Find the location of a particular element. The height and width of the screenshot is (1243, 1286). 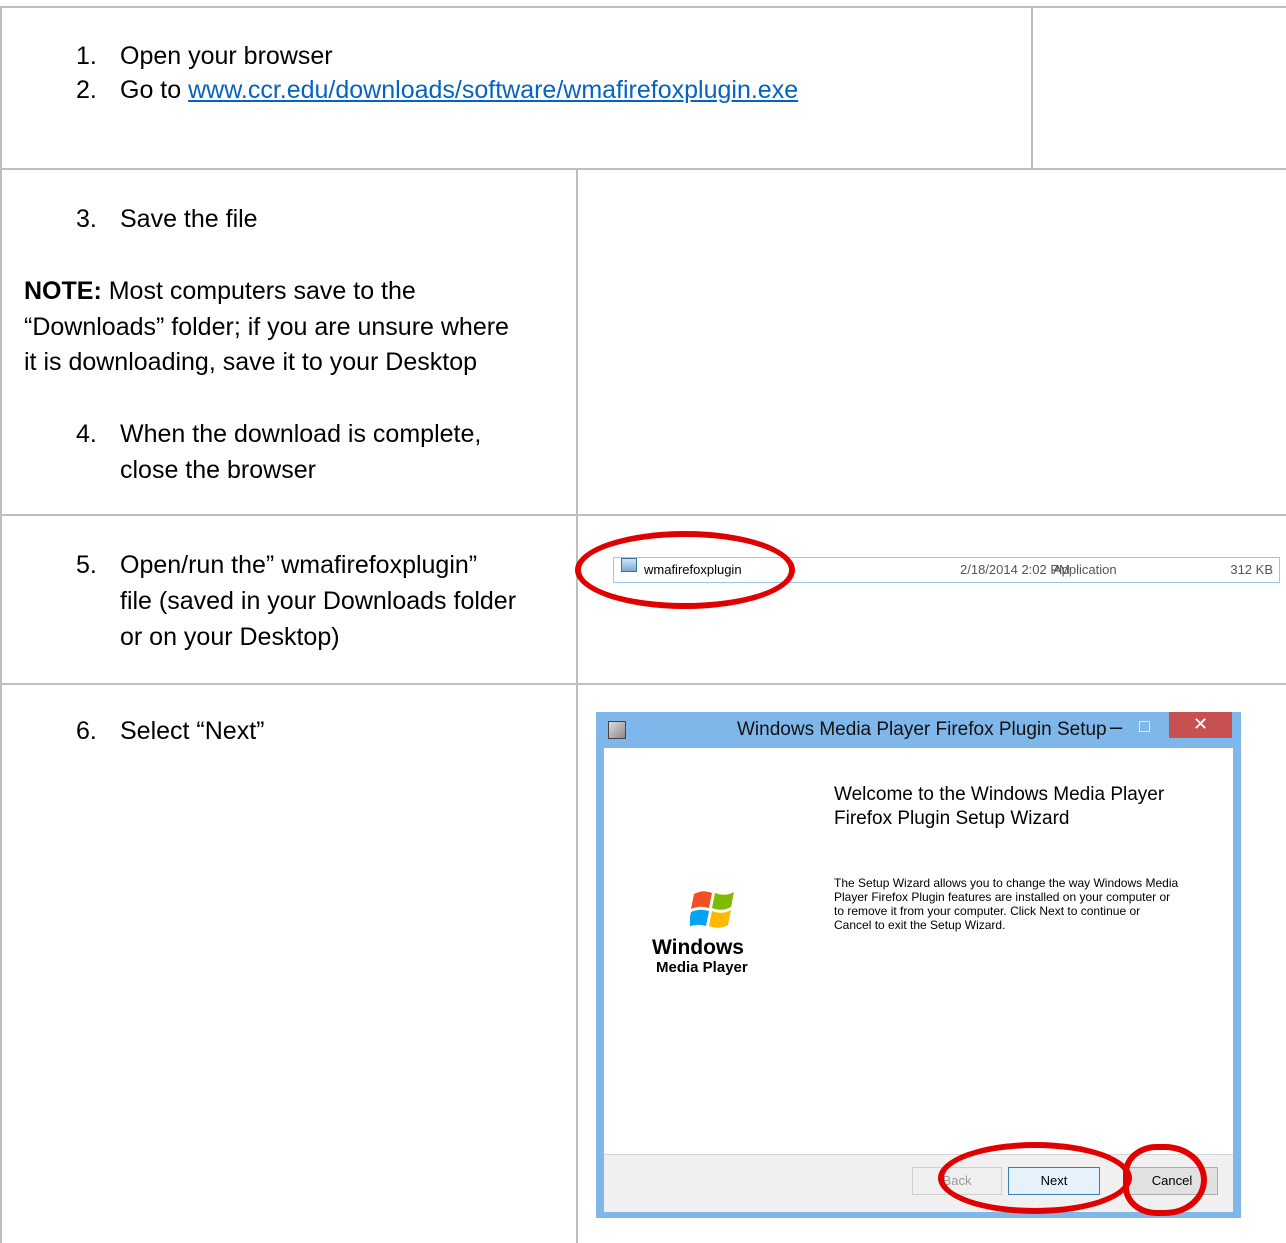

step6-text: Select “Next” is located at coordinates (192, 731).